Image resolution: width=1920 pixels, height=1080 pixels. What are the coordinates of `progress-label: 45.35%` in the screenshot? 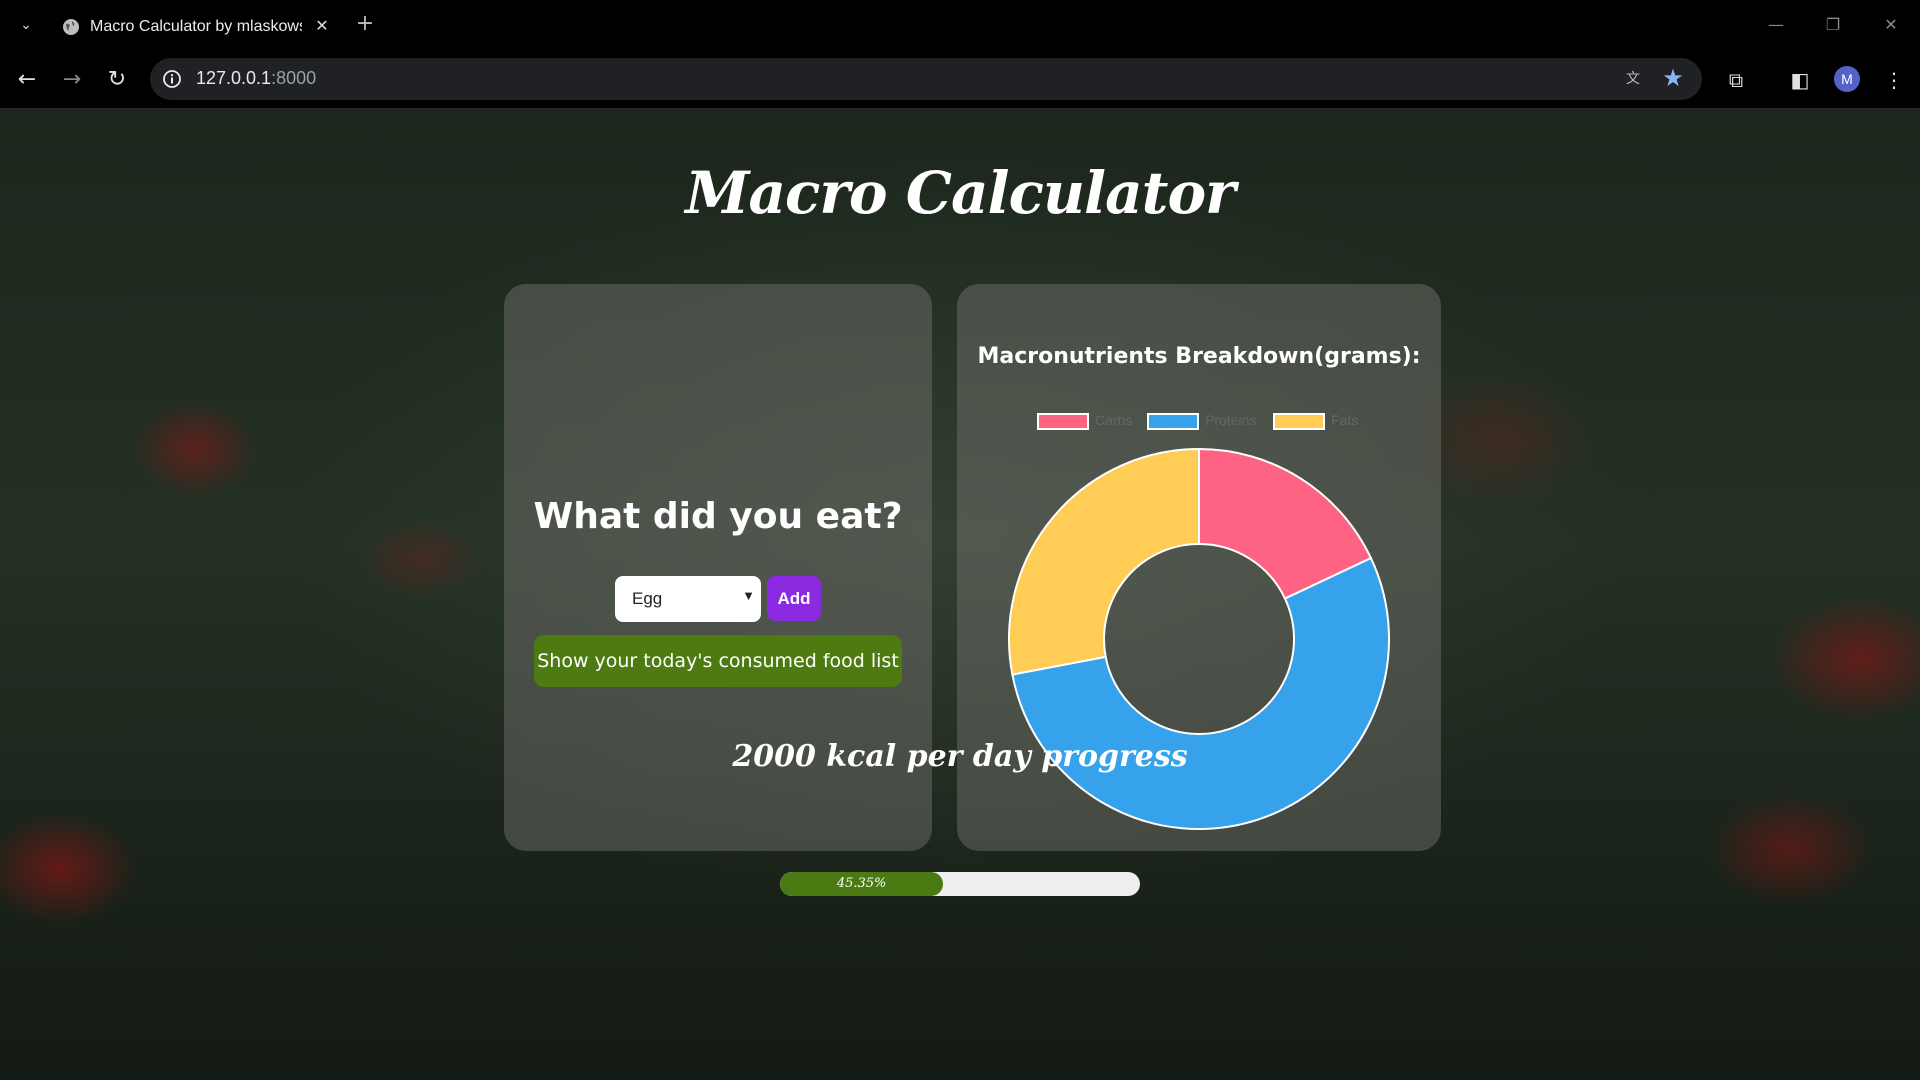 It's located at (861, 883).